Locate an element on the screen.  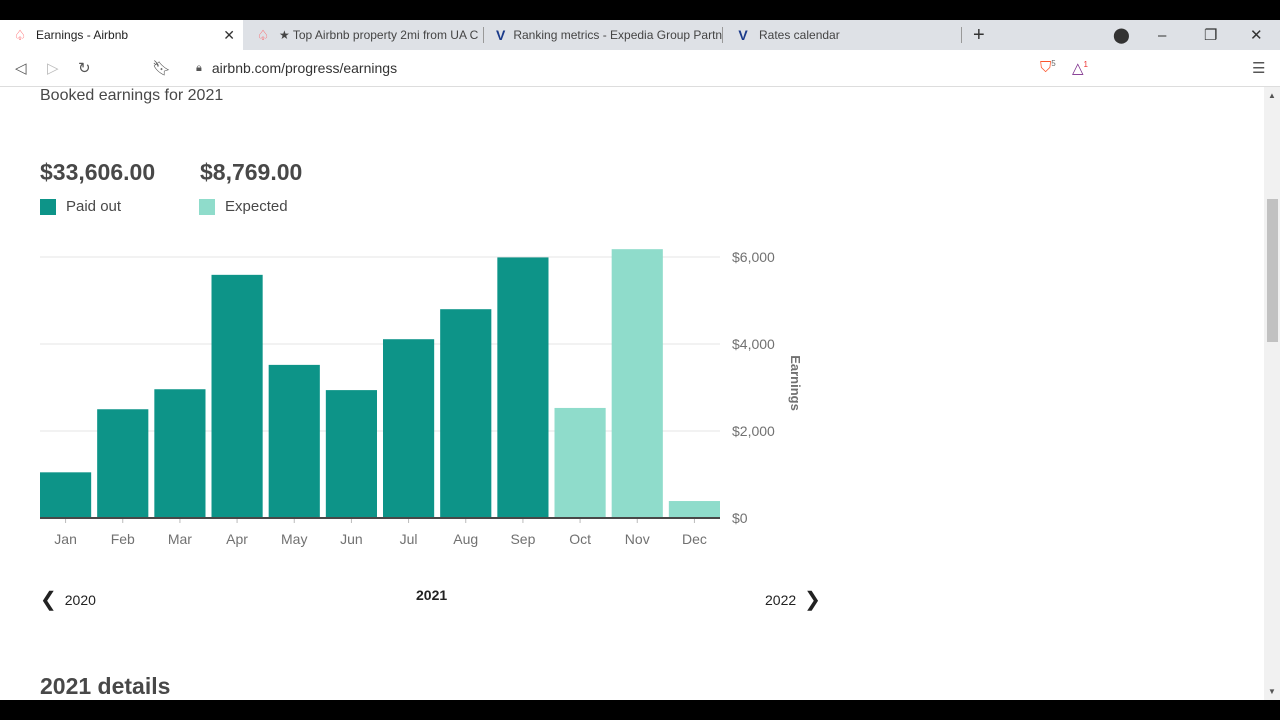
close-window-button: ✕ is located at coordinates (1256, 35).